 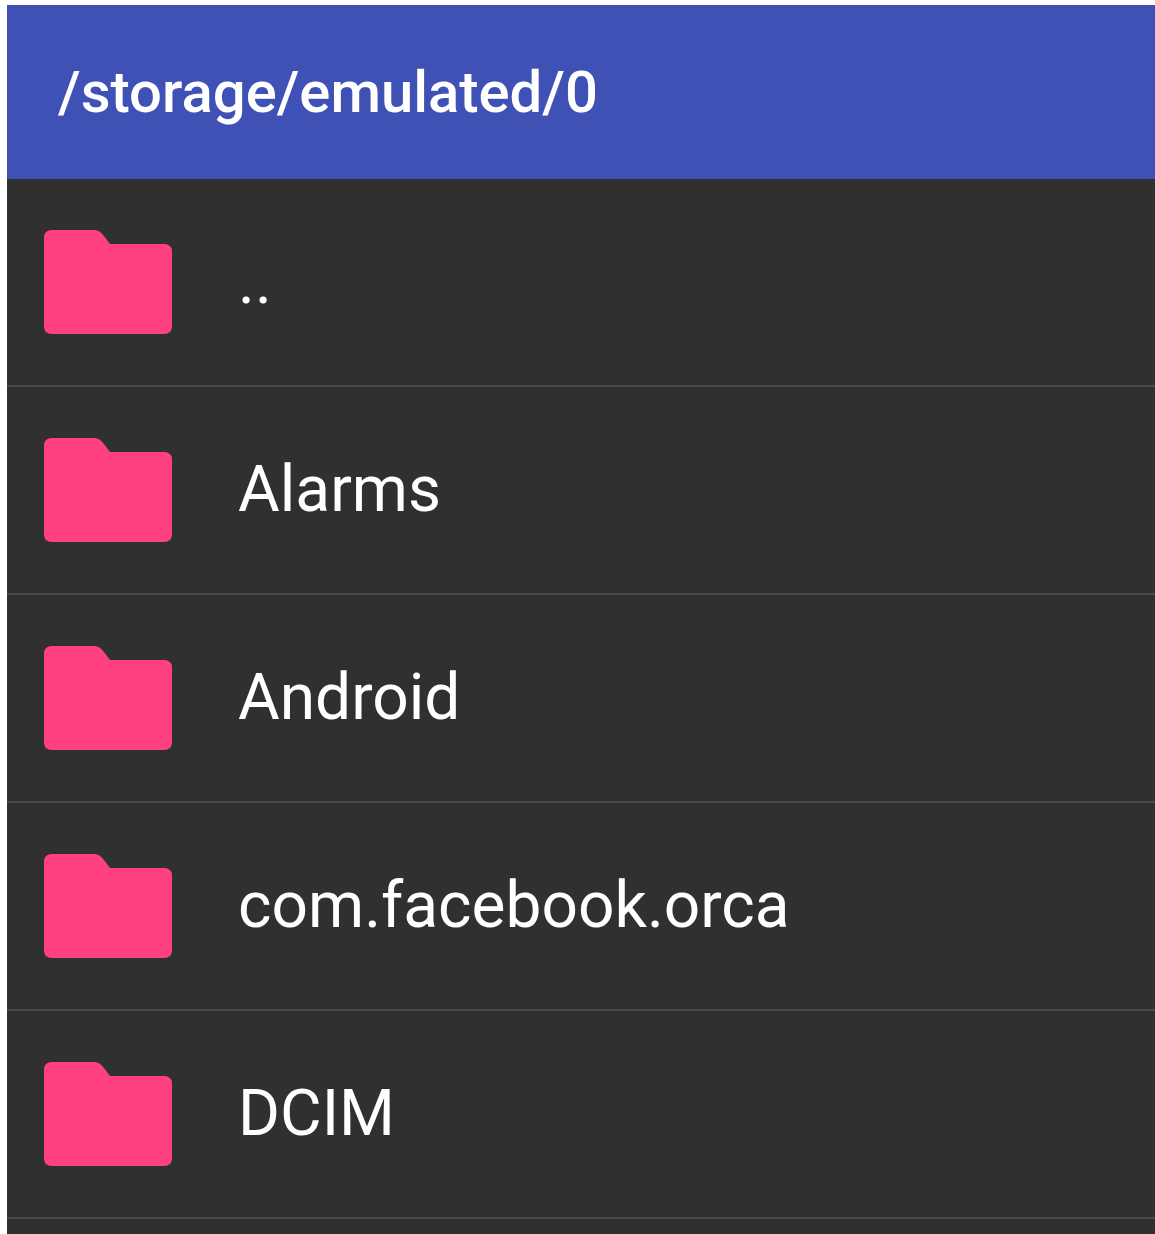 What do you see at coordinates (514, 906) in the screenshot?
I see `folder-name: com.facebook.orca` at bounding box center [514, 906].